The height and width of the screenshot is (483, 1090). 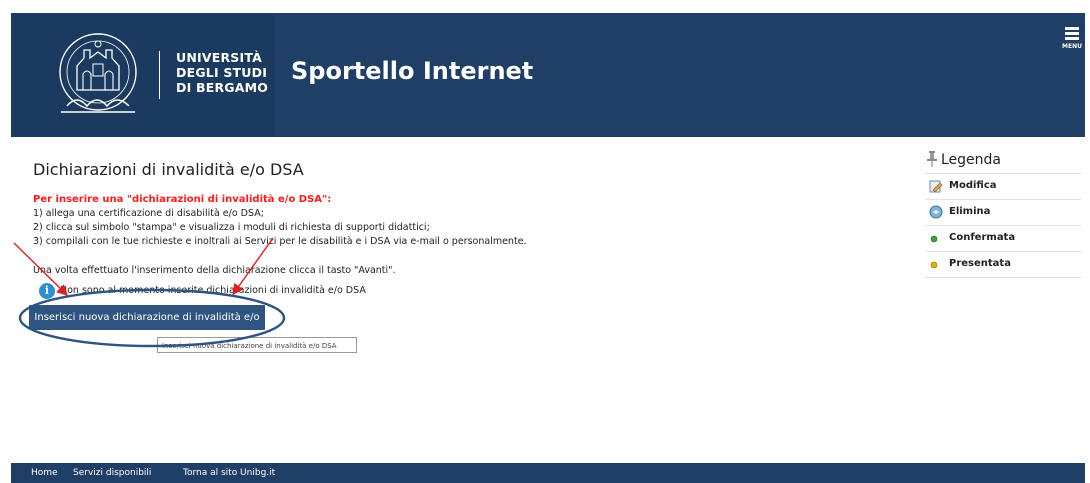 I want to click on logo-line-2: DEGLI STUDI, so click(x=222, y=72).